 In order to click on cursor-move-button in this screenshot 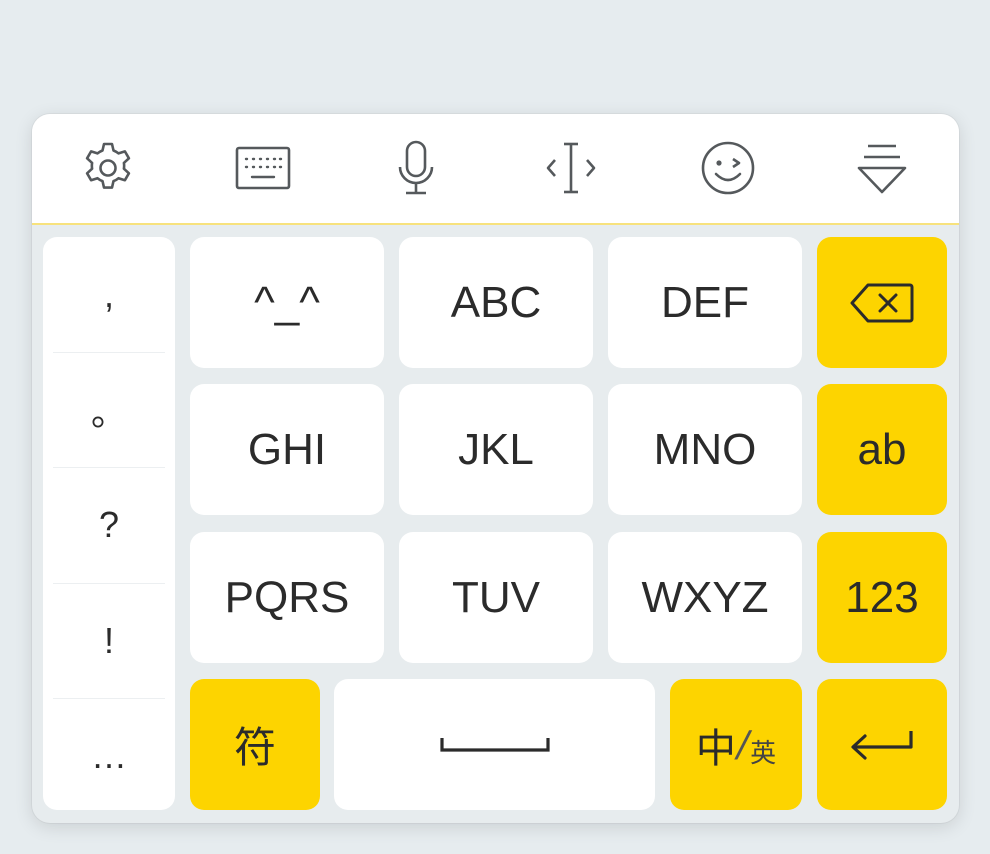, I will do `click(571, 168)`.